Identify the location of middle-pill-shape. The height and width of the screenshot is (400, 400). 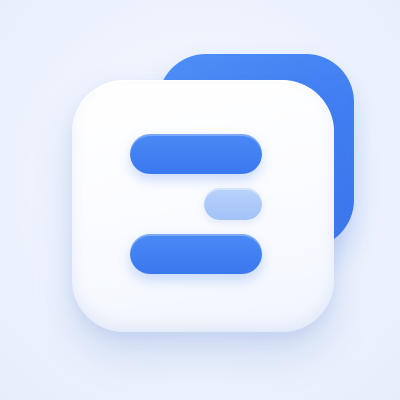
(233, 204).